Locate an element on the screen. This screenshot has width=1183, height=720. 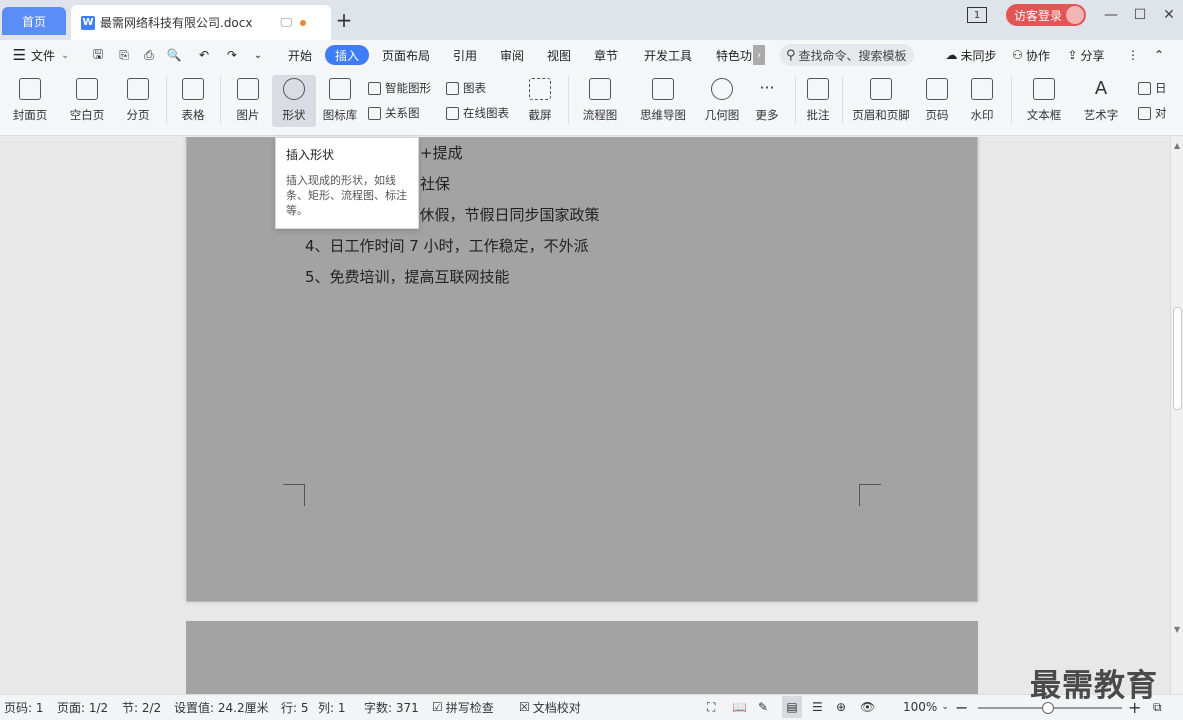
margin-corner-bl is located at coordinates (294, 495).